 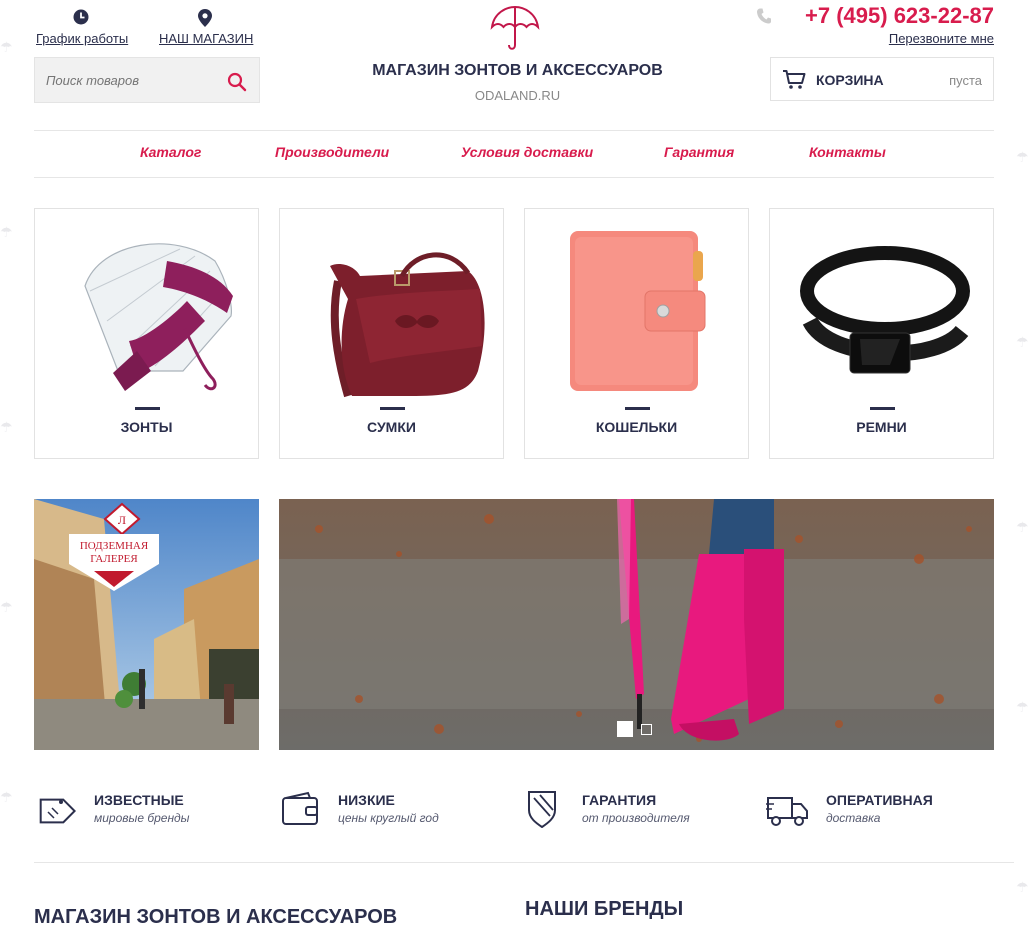 What do you see at coordinates (794, 79) in the screenshot?
I see `cart-icon` at bounding box center [794, 79].